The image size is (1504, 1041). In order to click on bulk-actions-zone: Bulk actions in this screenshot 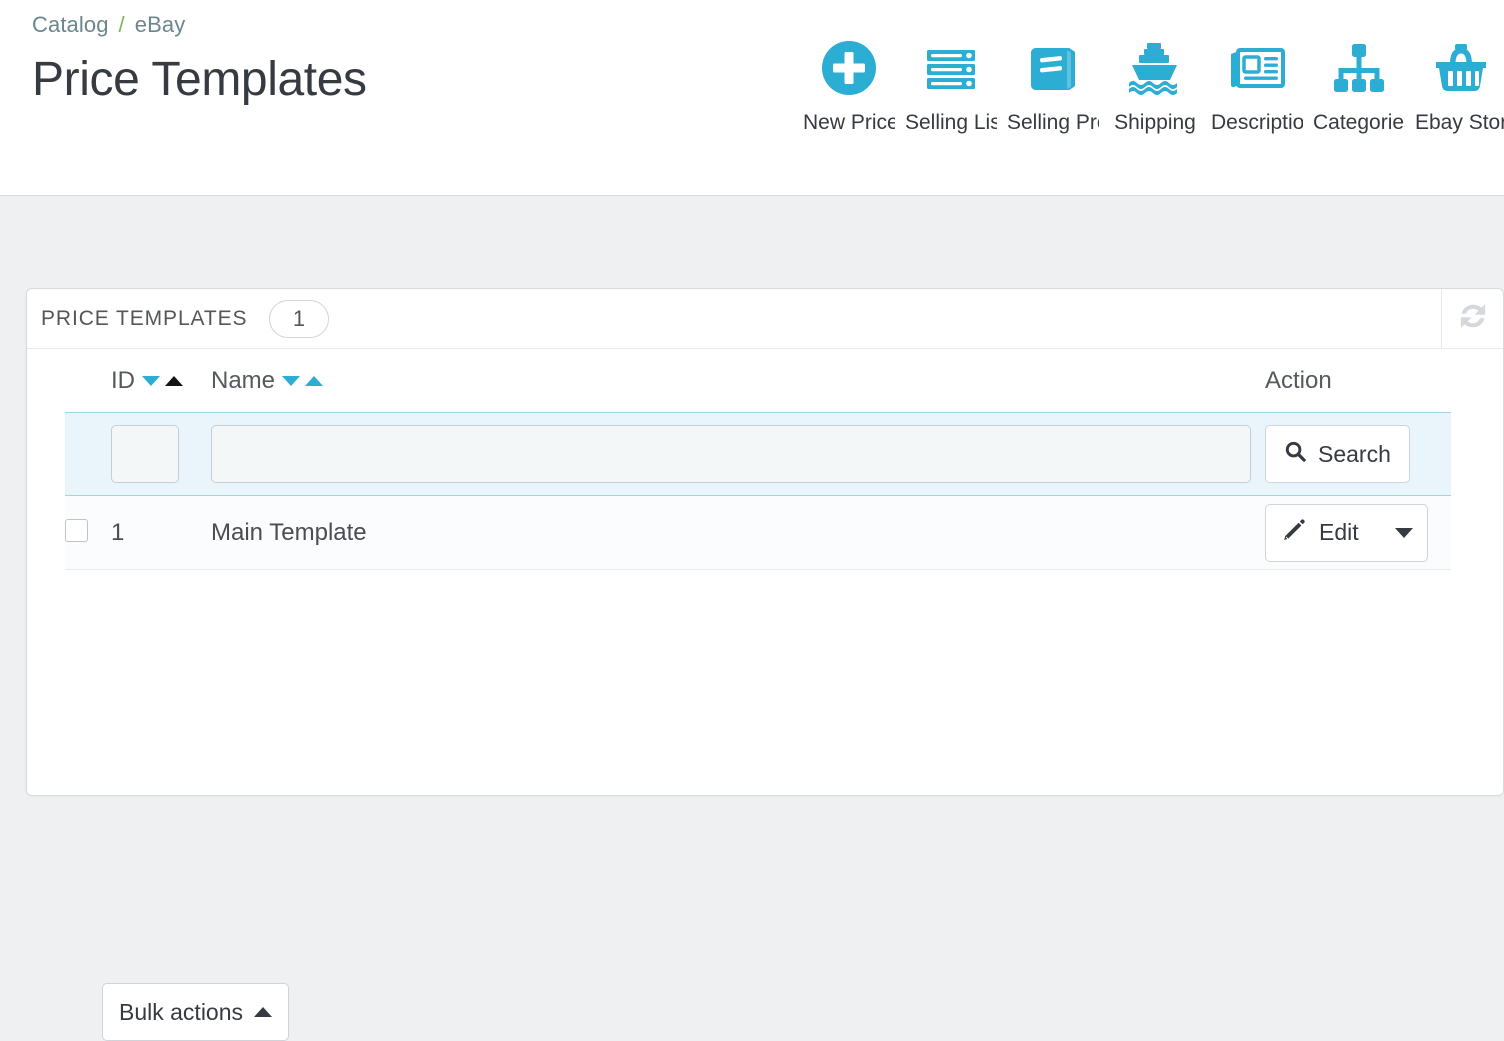, I will do `click(196, 1012)`.